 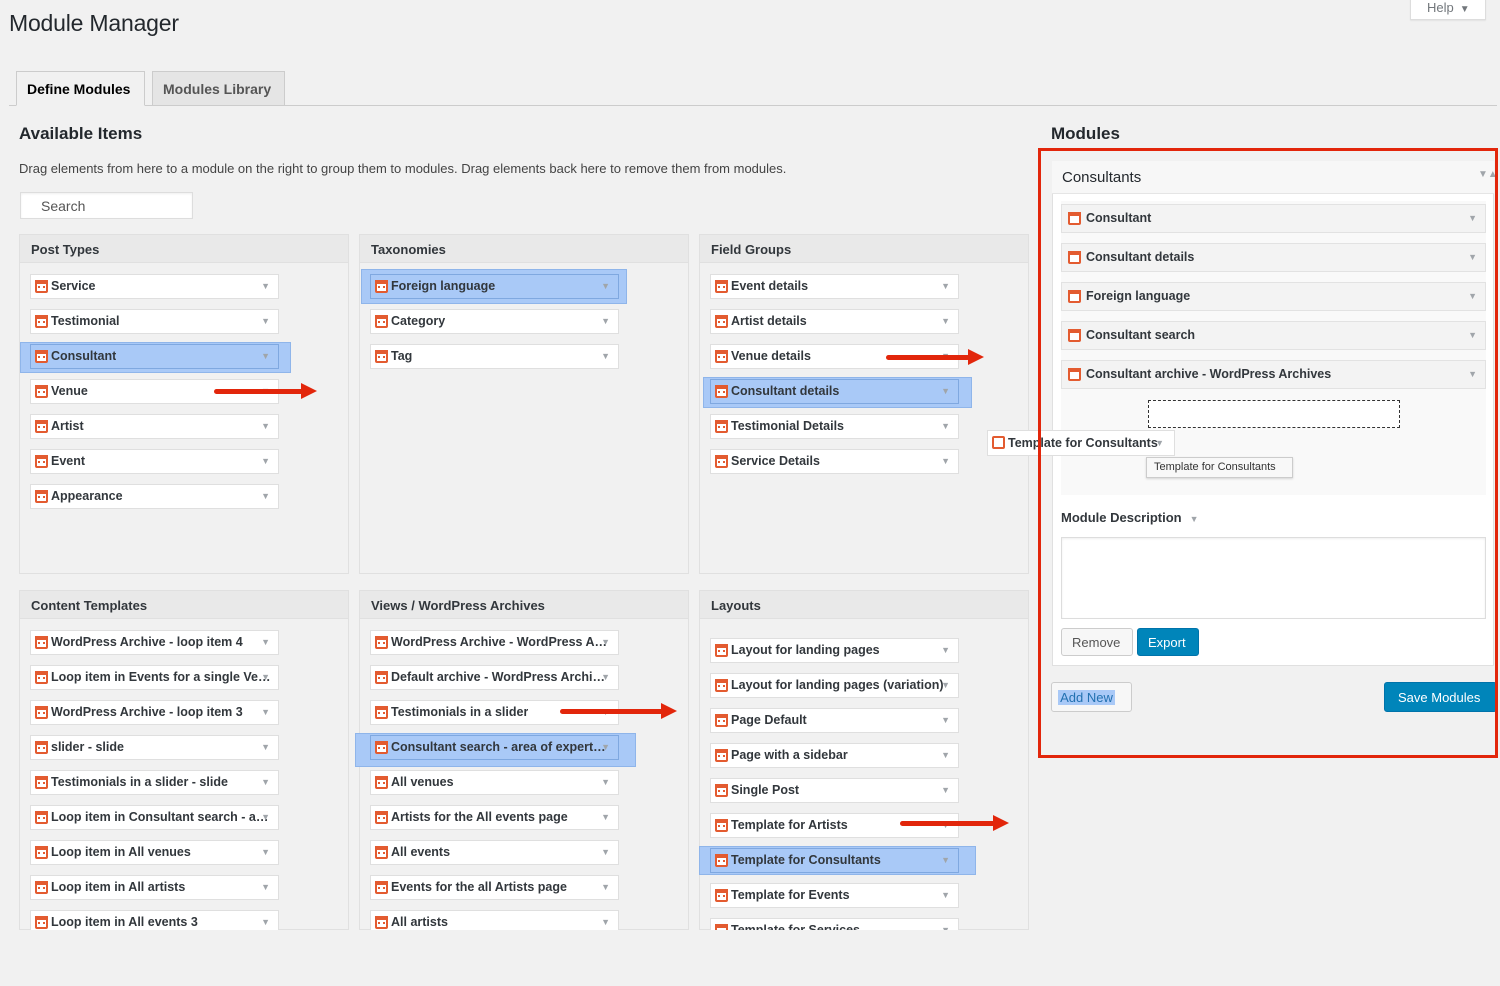 I want to click on list-item: Loop item in All venues ▼, so click(x=154, y=852).